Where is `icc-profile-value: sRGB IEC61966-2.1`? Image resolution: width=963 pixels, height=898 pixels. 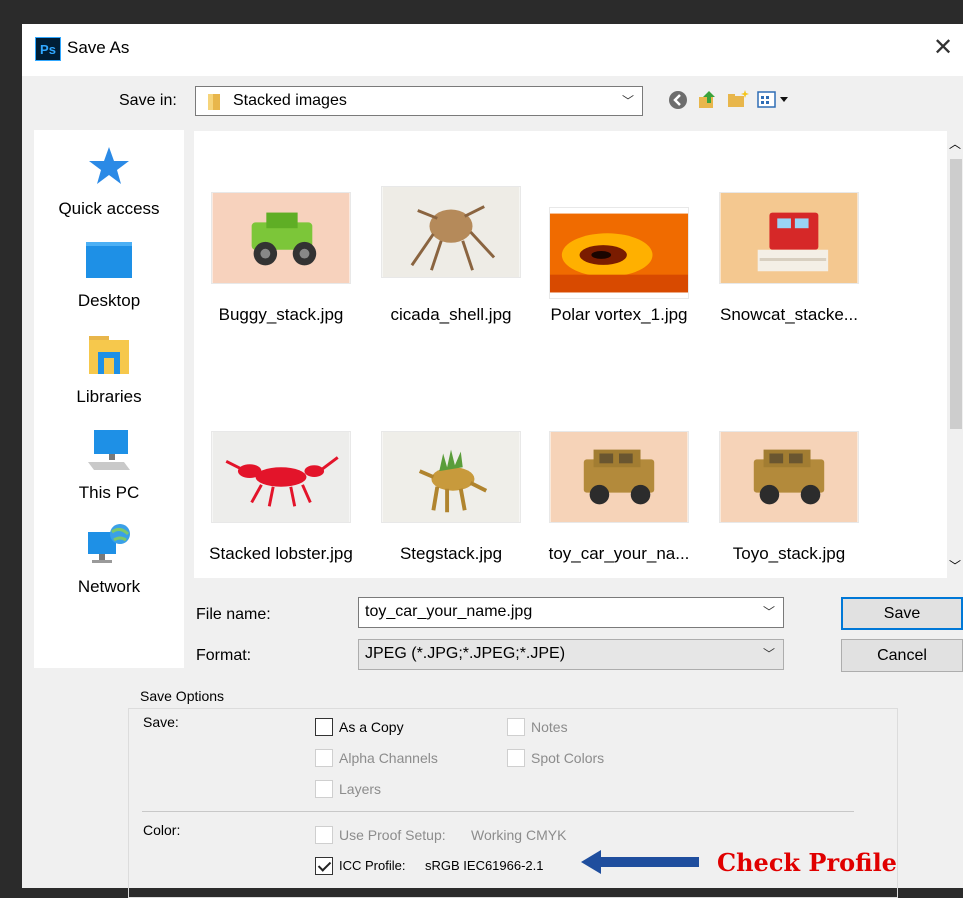
icc-profile-value: sRGB IEC61966-2.1 is located at coordinates (484, 865).